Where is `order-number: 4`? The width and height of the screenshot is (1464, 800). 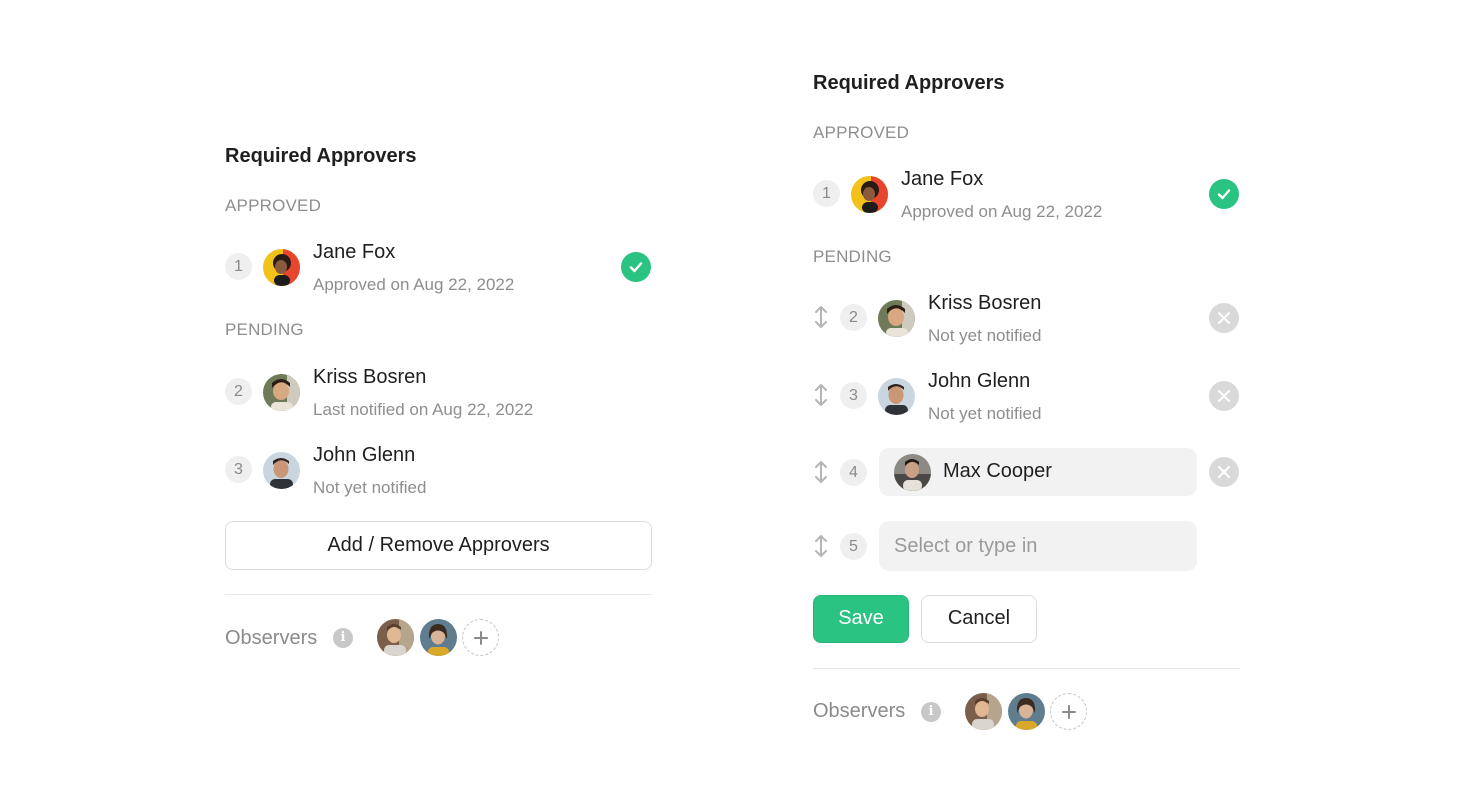
order-number: 4 is located at coordinates (853, 472).